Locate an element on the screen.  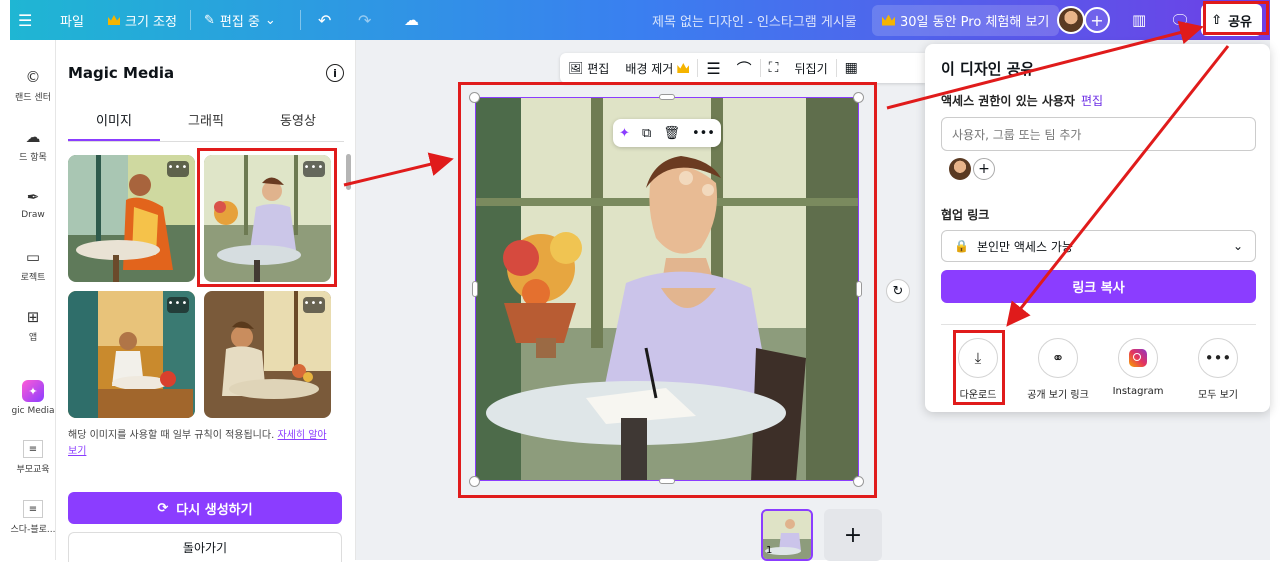
resize-handle-n is located at coordinates (667, 97).